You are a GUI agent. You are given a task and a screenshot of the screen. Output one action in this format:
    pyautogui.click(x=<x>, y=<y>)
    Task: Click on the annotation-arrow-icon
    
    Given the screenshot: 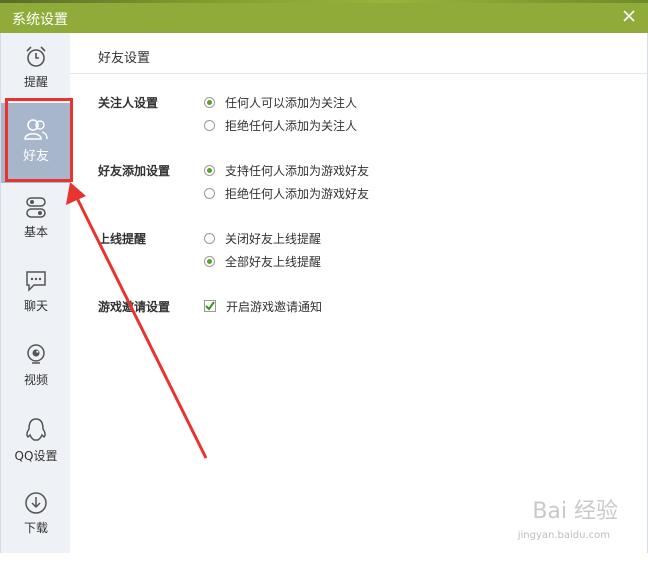 What is the action you would take?
    pyautogui.click(x=137, y=320)
    